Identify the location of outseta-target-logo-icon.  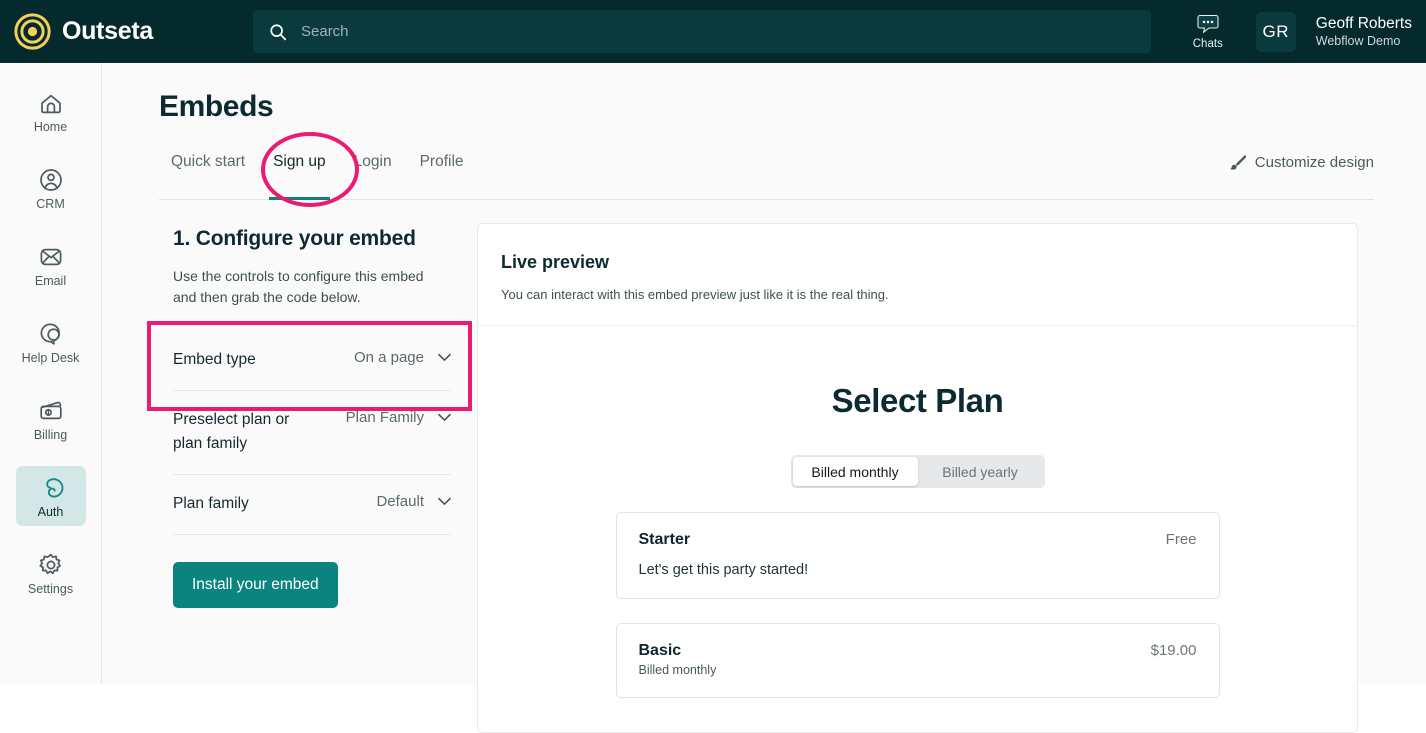
(32, 31).